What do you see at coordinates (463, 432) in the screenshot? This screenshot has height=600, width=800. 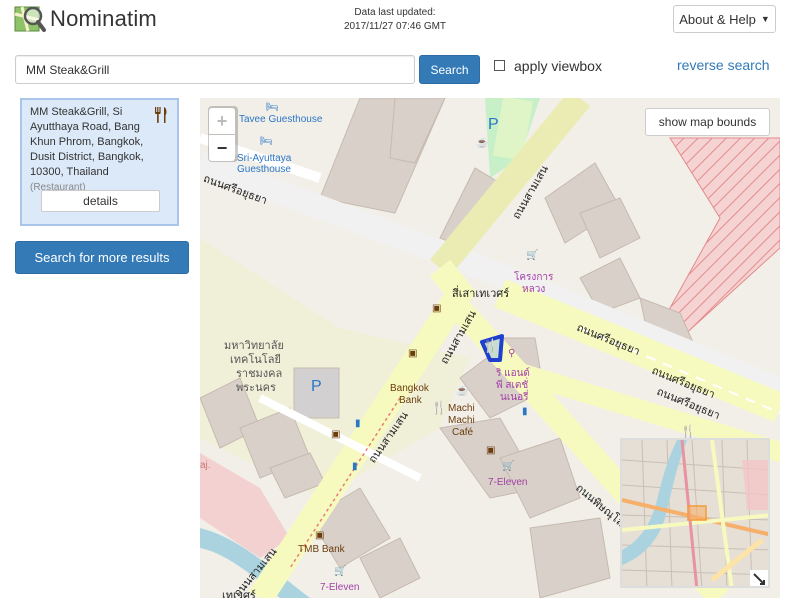 I see `map-label-cafe: Café` at bounding box center [463, 432].